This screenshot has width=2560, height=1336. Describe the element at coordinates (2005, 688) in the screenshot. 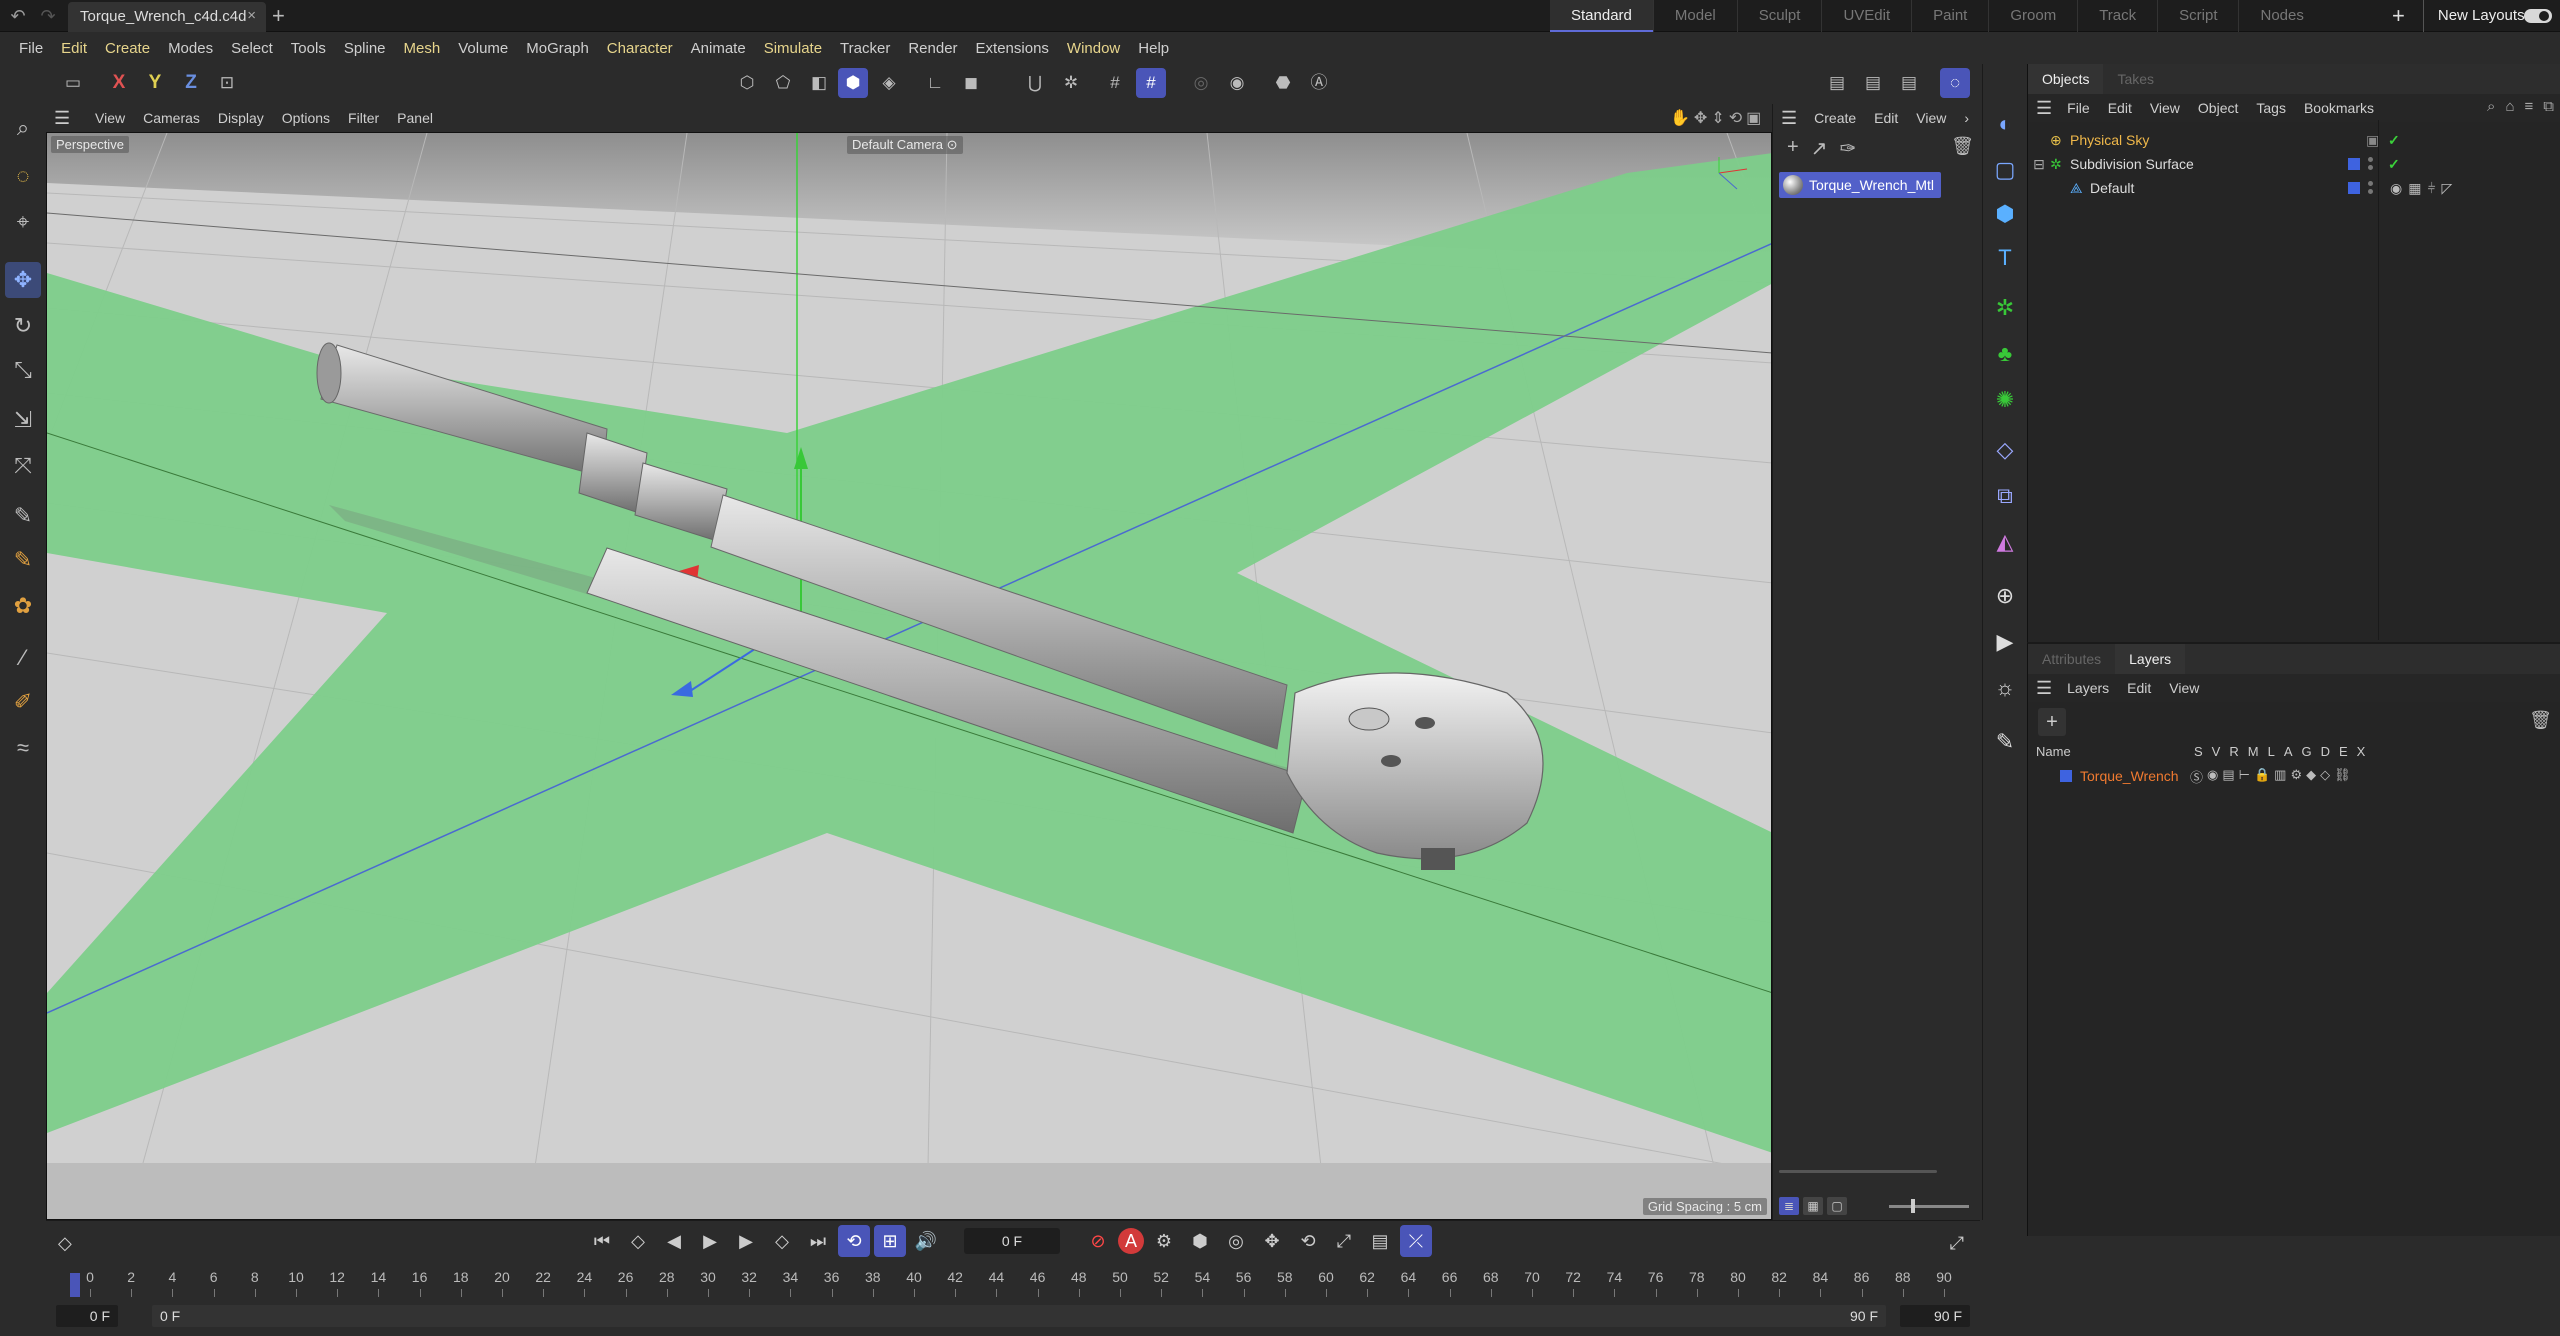

I see `light-icon: ☼` at that location.